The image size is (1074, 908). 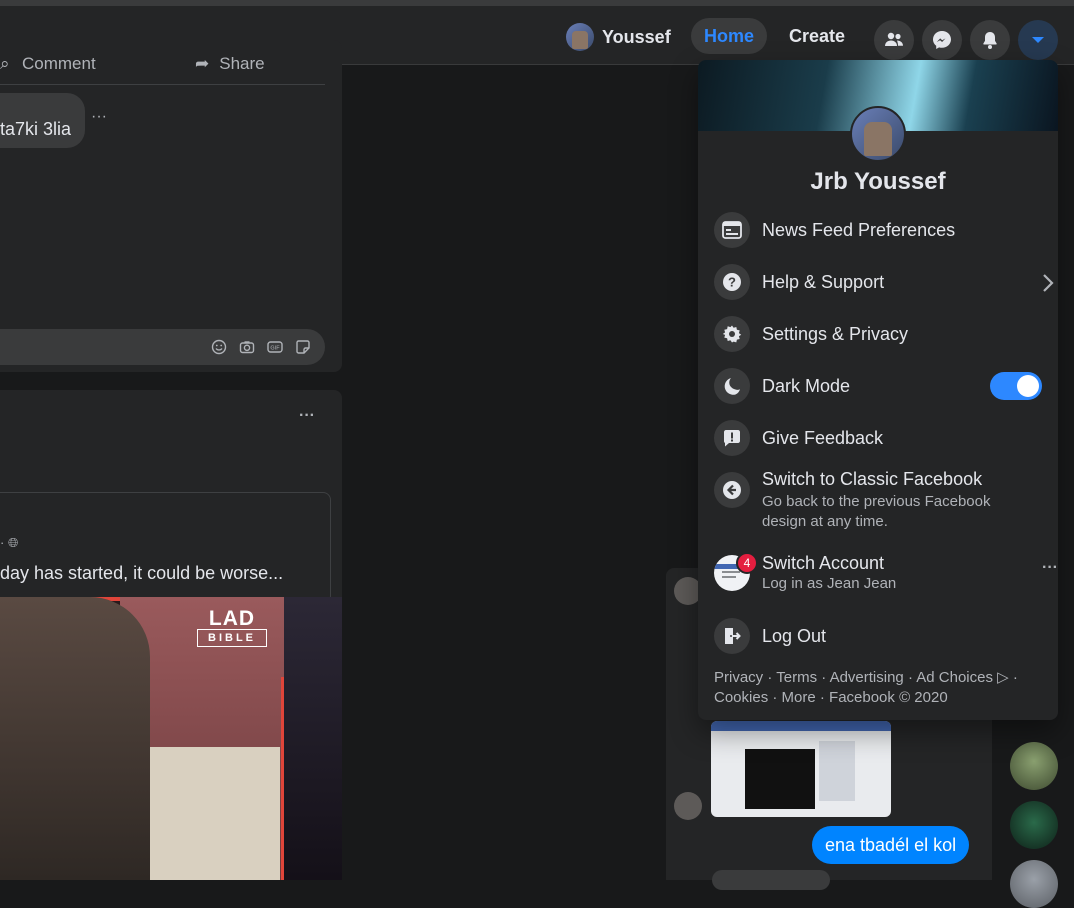 What do you see at coordinates (872, 479) in the screenshot?
I see `menu-item-label: Switch to Classic Facebook` at bounding box center [872, 479].